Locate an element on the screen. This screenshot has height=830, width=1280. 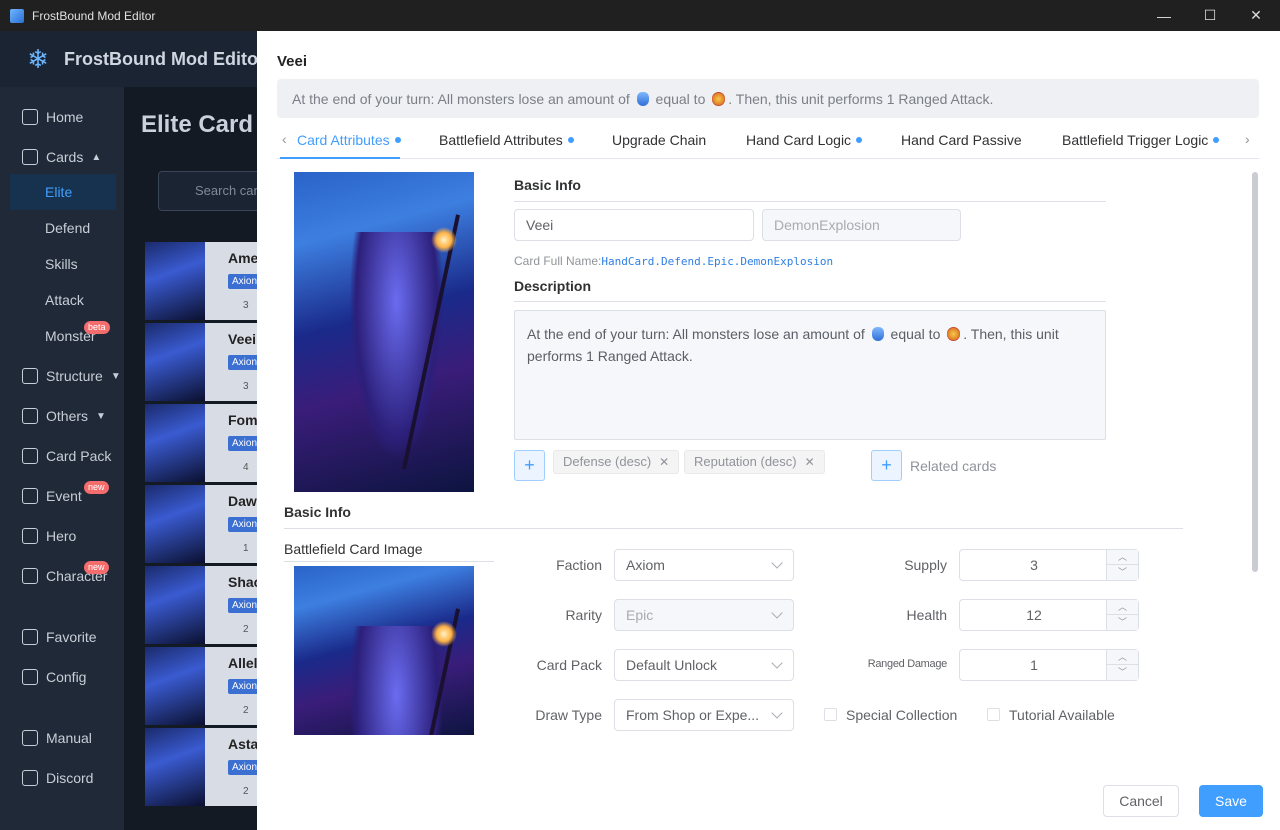
divider is located at coordinates (810, 201).